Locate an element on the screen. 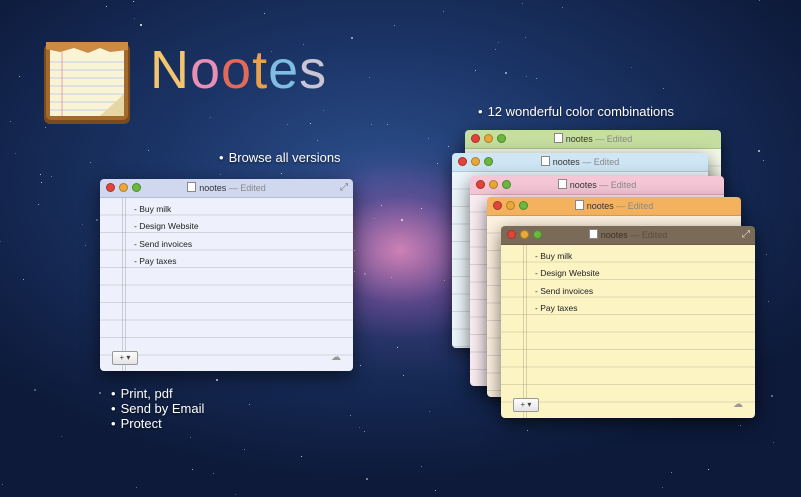  cloud-icon: ☁ is located at coordinates (336, 357).